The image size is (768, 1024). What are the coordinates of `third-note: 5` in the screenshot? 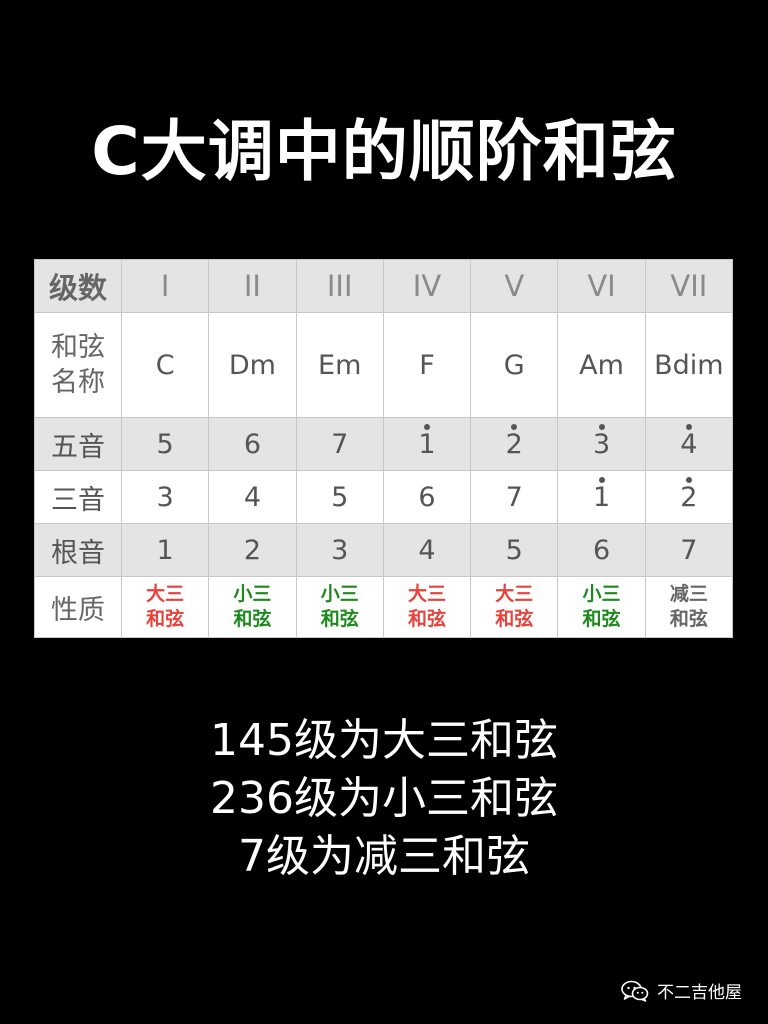 It's located at (340, 497).